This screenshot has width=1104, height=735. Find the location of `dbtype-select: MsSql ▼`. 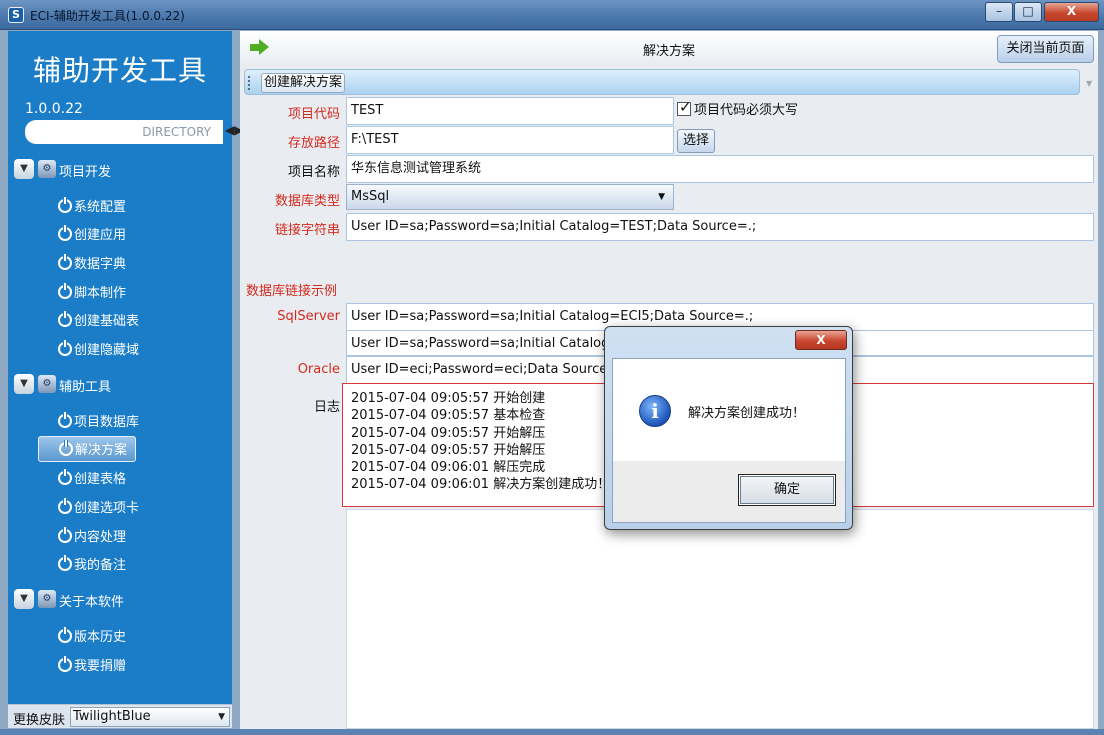

dbtype-select: MsSql ▼ is located at coordinates (510, 197).